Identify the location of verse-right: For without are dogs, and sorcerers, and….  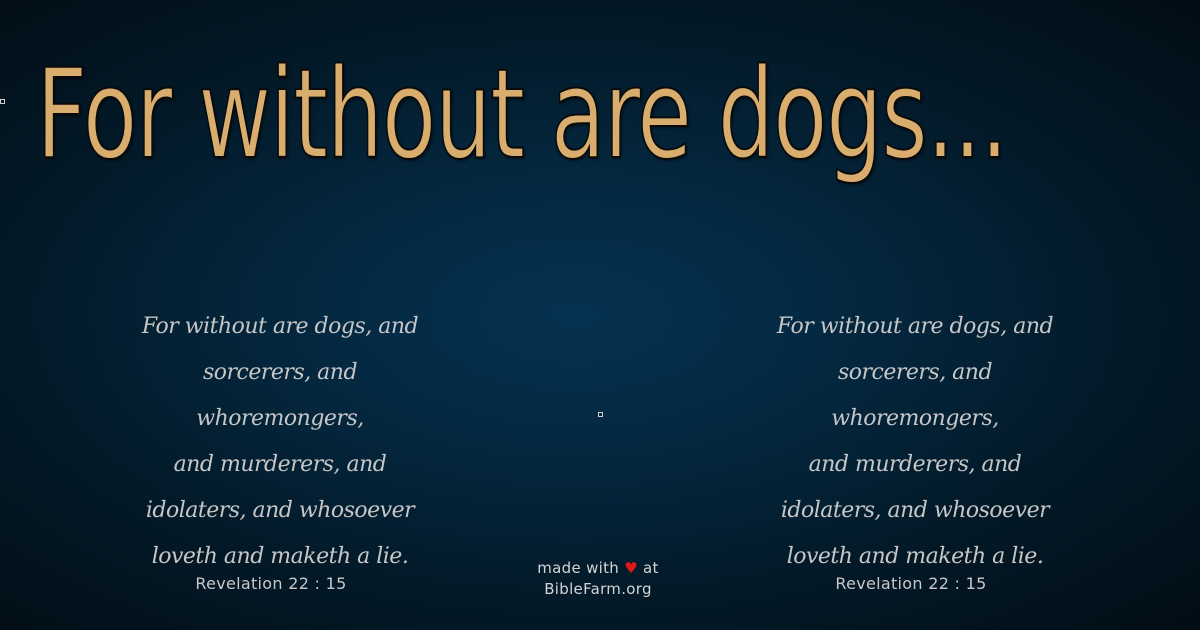
(915, 442).